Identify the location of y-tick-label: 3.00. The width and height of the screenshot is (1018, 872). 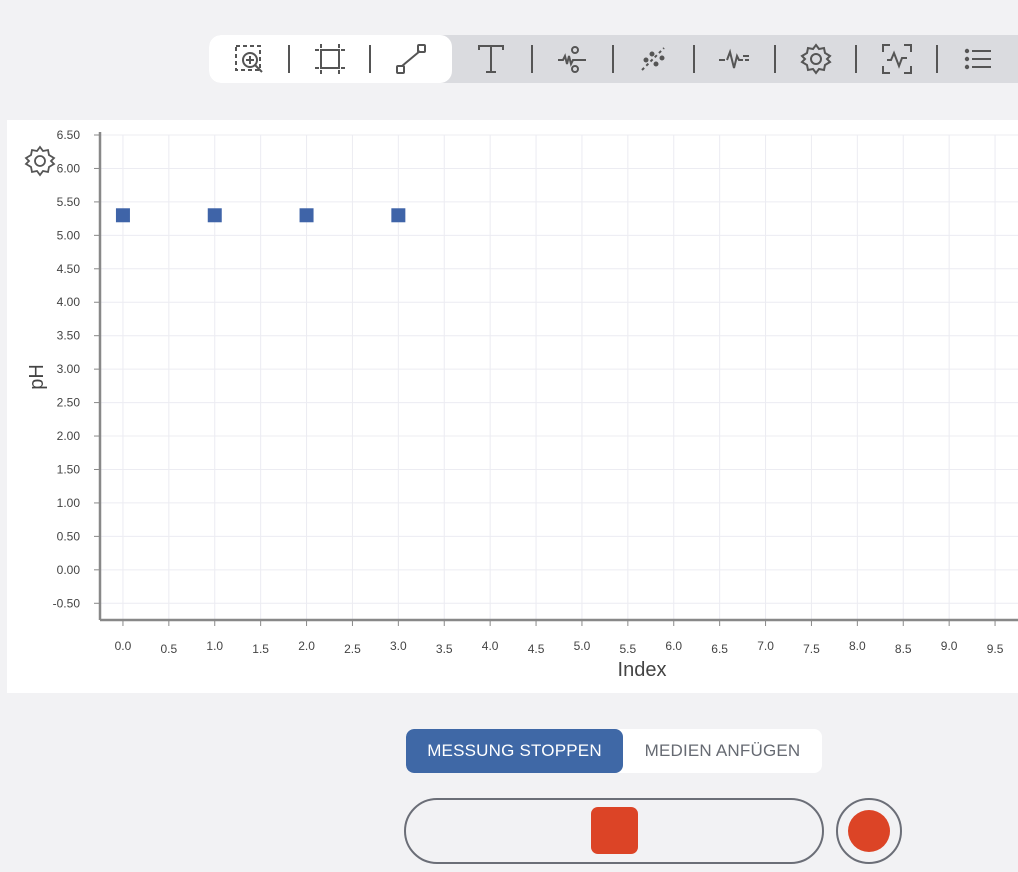
(69, 369).